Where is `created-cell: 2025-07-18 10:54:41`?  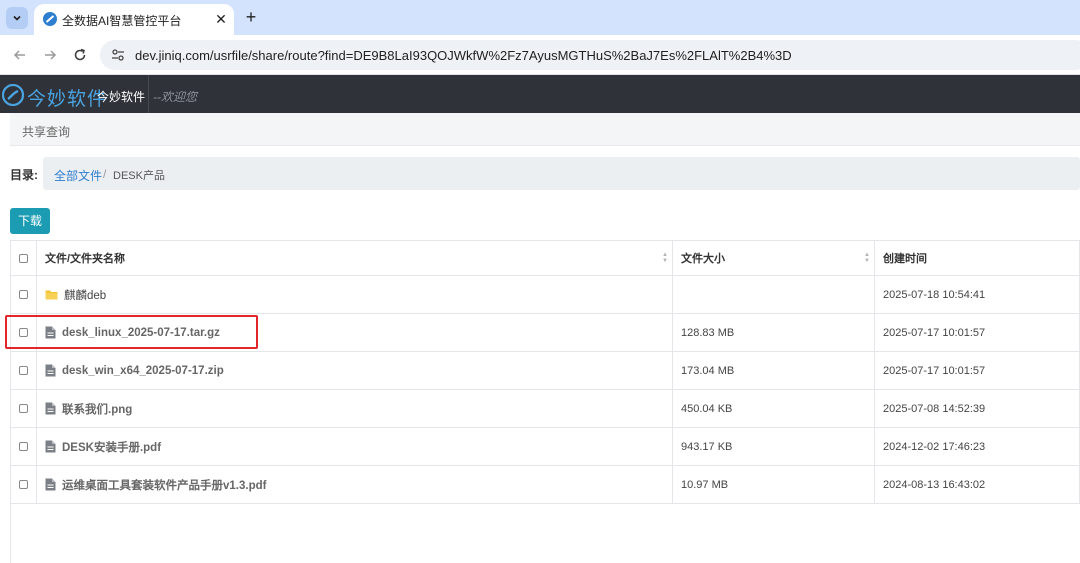
created-cell: 2025-07-18 10:54:41 is located at coordinates (977, 294).